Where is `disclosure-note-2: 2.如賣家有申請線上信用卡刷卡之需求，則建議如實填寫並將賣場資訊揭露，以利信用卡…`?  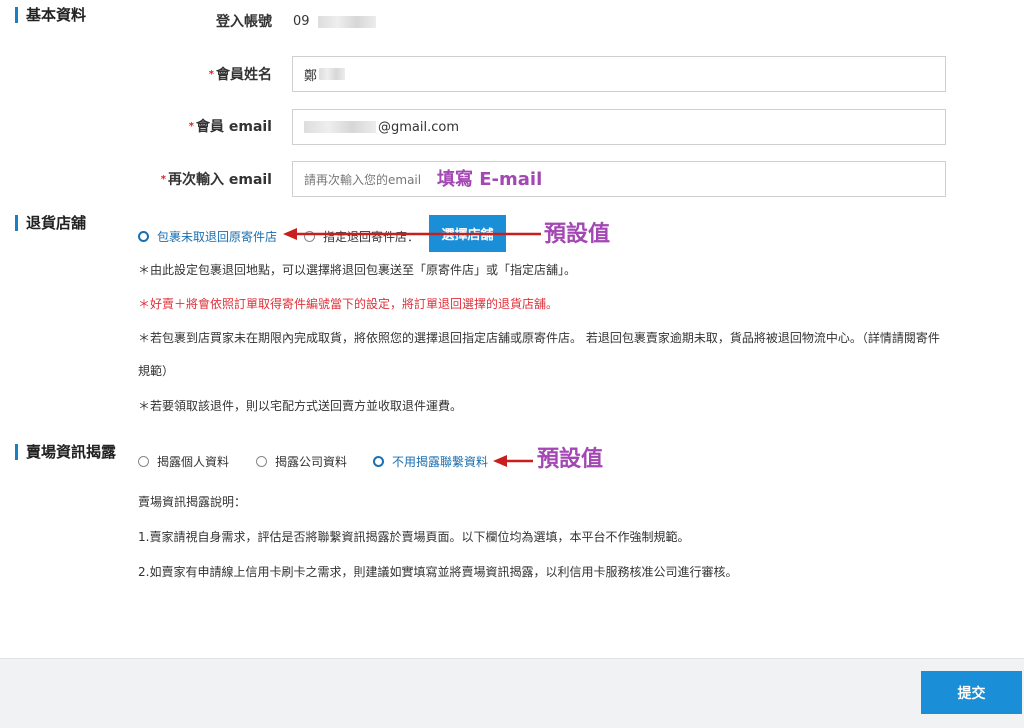
disclosure-note-2: 2.如賣家有申請線上信用卡刷卡之需求，則建議如實填寫並將賣場資訊揭露，以利信用卡… is located at coordinates (438, 572).